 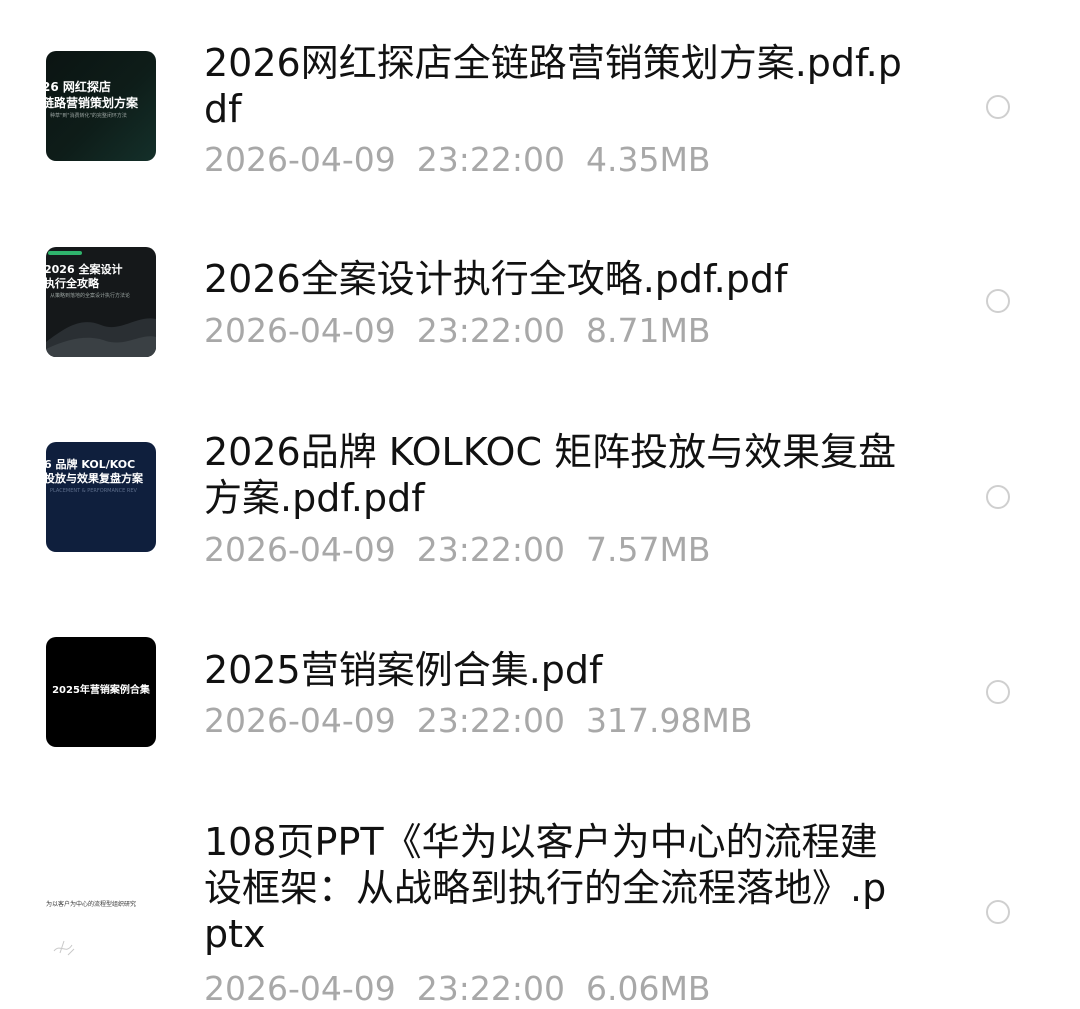 I want to click on file-meta: 2026-04-09 23:22:00 4.35MB, so click(x=457, y=160).